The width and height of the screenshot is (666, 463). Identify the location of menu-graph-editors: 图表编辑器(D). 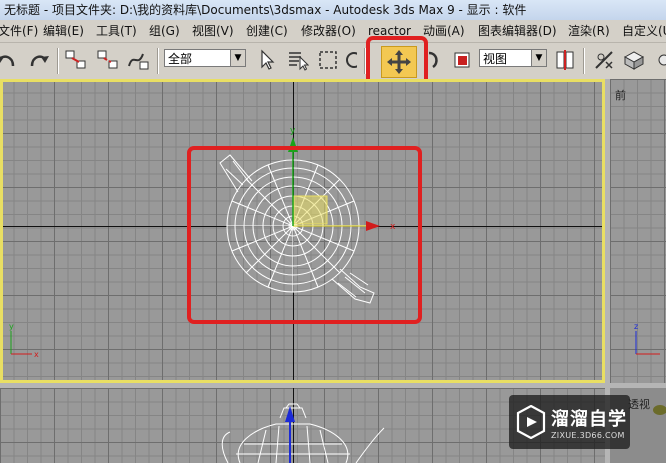
(517, 31).